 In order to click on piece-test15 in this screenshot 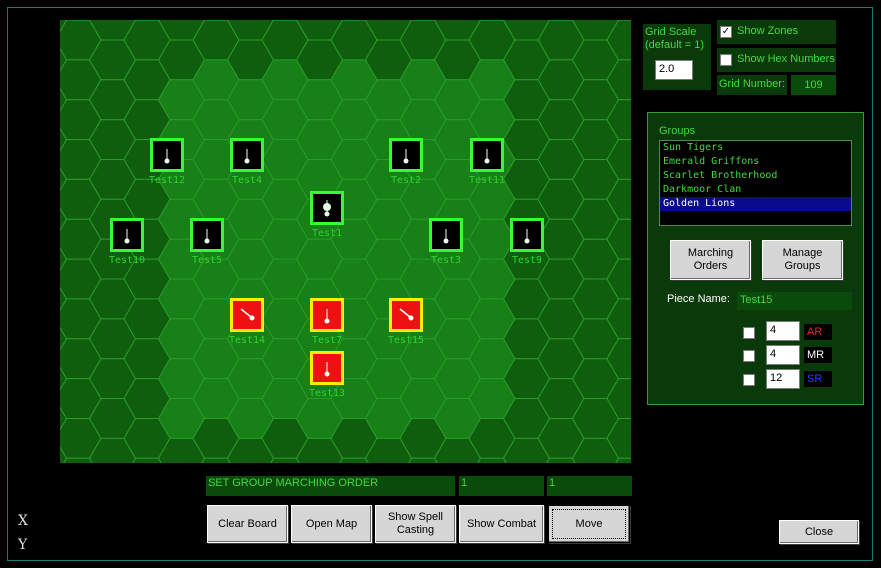, I will do `click(406, 315)`.